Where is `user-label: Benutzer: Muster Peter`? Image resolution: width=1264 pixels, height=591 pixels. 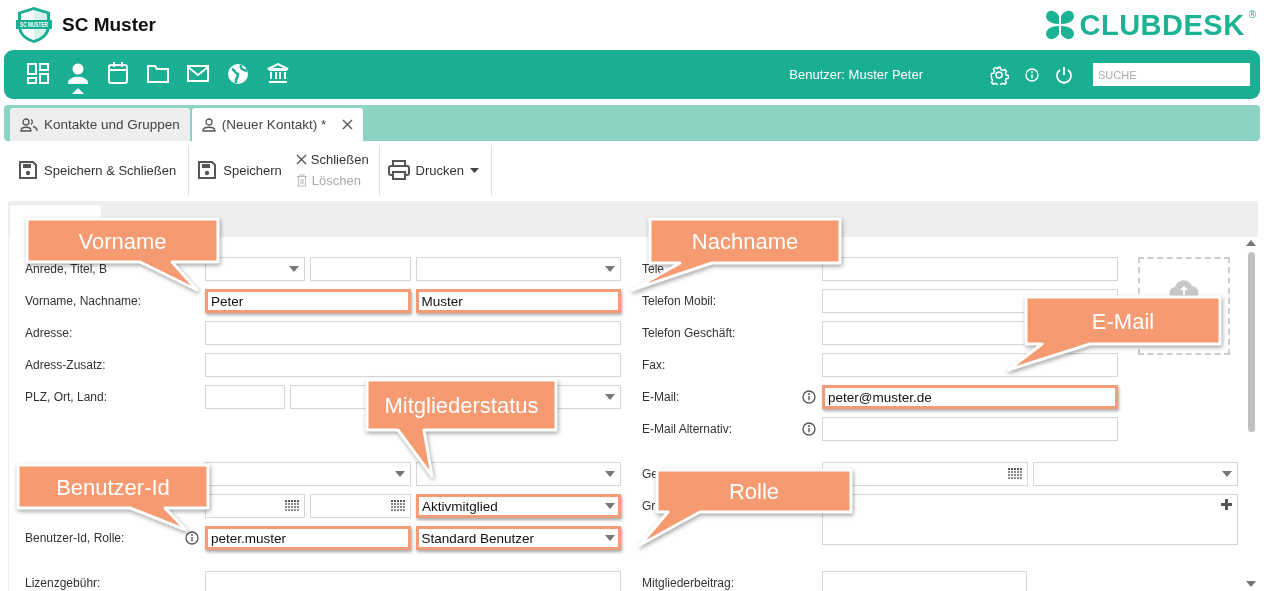 user-label: Benutzer: Muster Peter is located at coordinates (856, 74).